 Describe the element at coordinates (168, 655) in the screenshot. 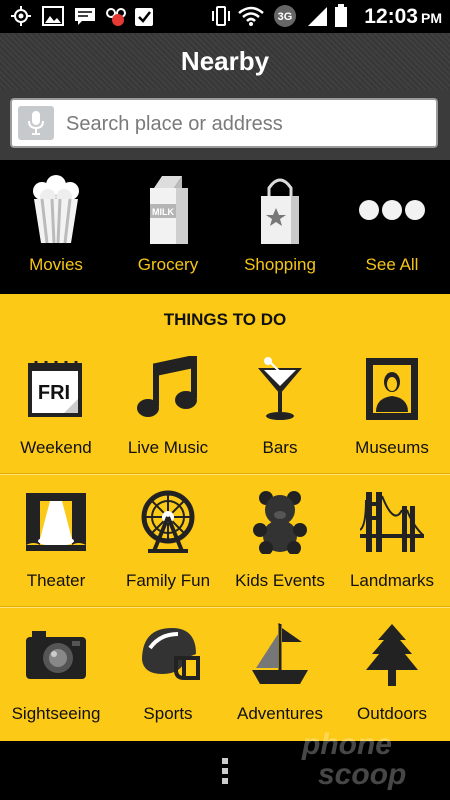

I see `football-helmet-icon` at that location.